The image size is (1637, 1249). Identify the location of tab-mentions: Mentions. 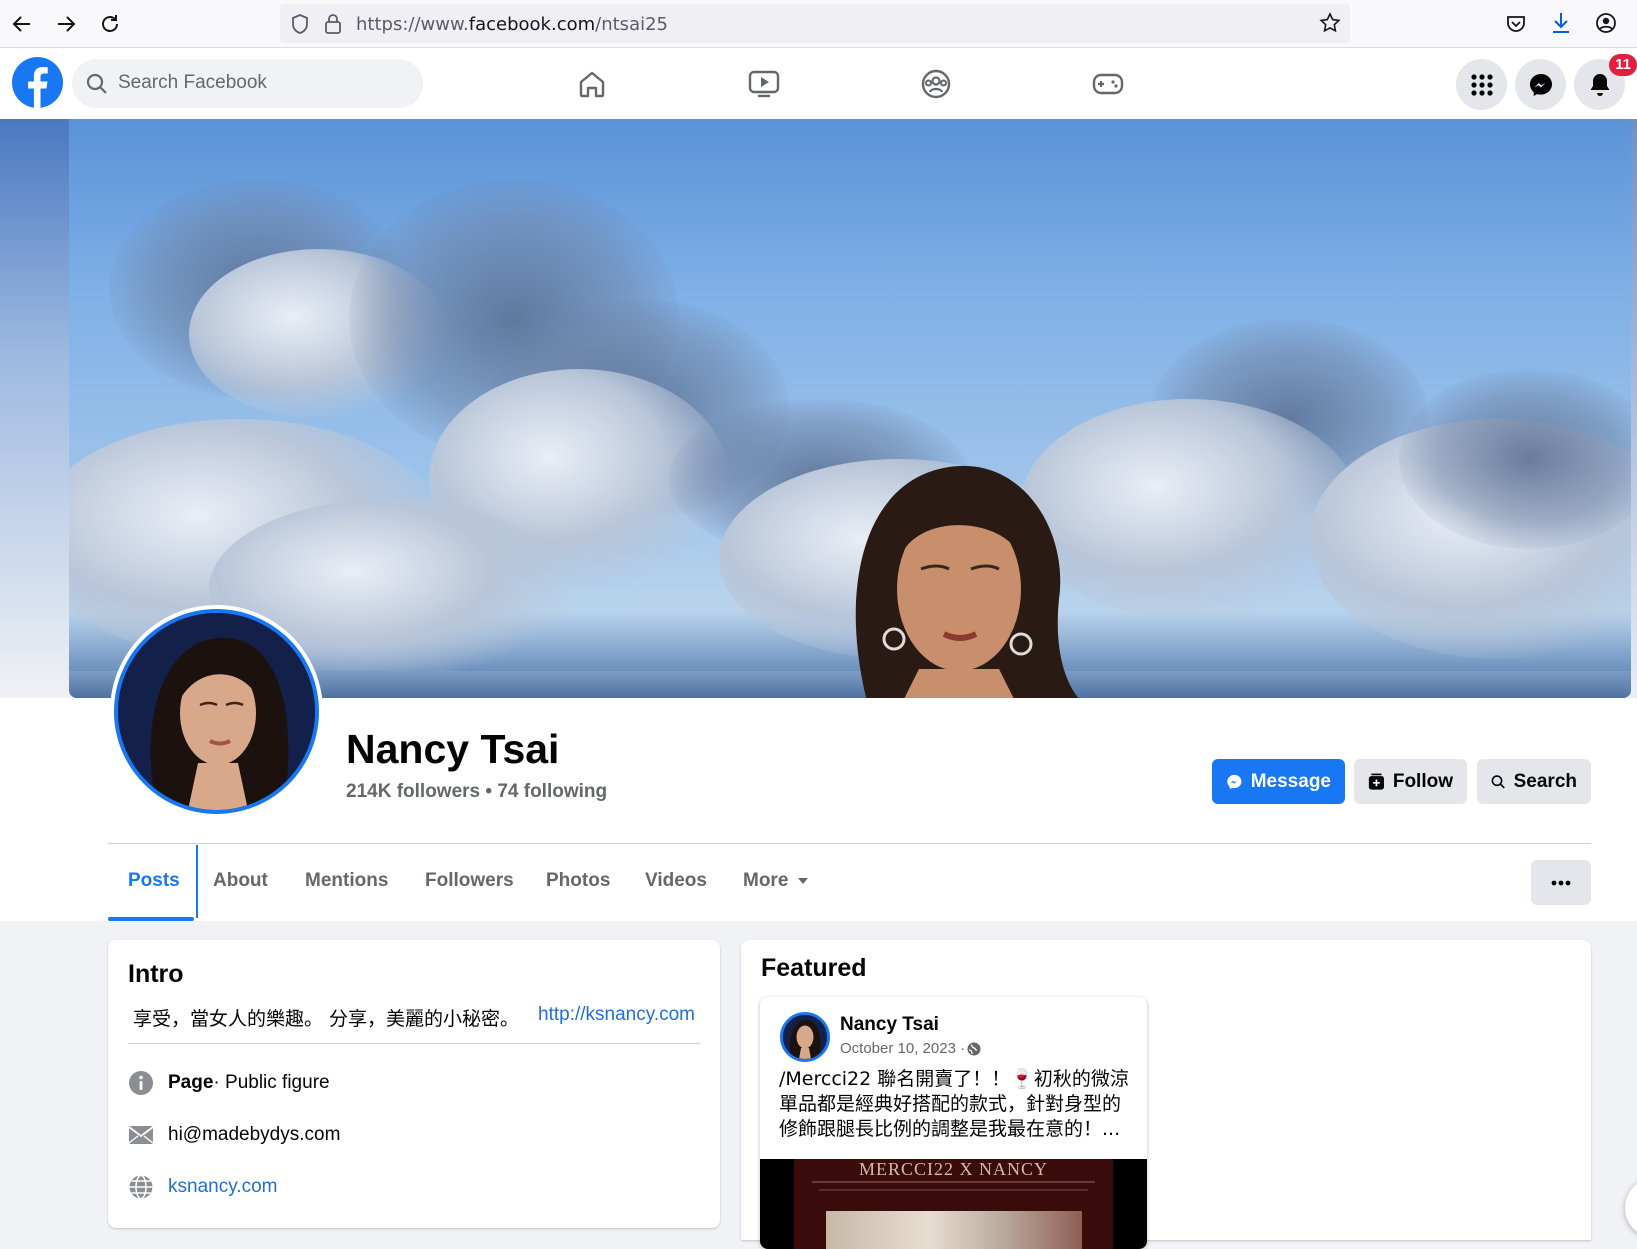
(346, 881).